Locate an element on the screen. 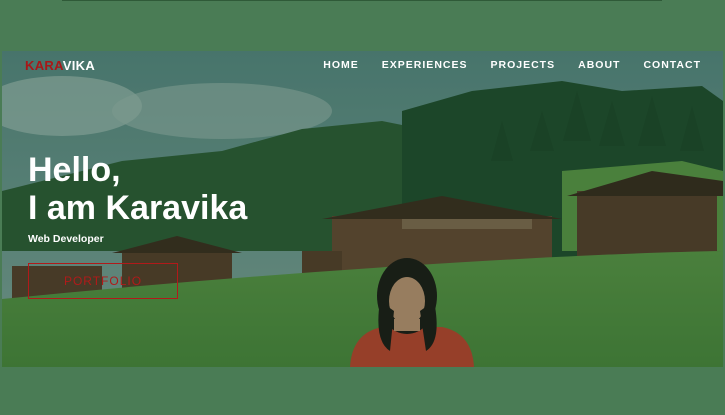 Image resolution: width=725 pixels, height=415 pixels. portfolio-button: PORTFOLIO is located at coordinates (103, 281).